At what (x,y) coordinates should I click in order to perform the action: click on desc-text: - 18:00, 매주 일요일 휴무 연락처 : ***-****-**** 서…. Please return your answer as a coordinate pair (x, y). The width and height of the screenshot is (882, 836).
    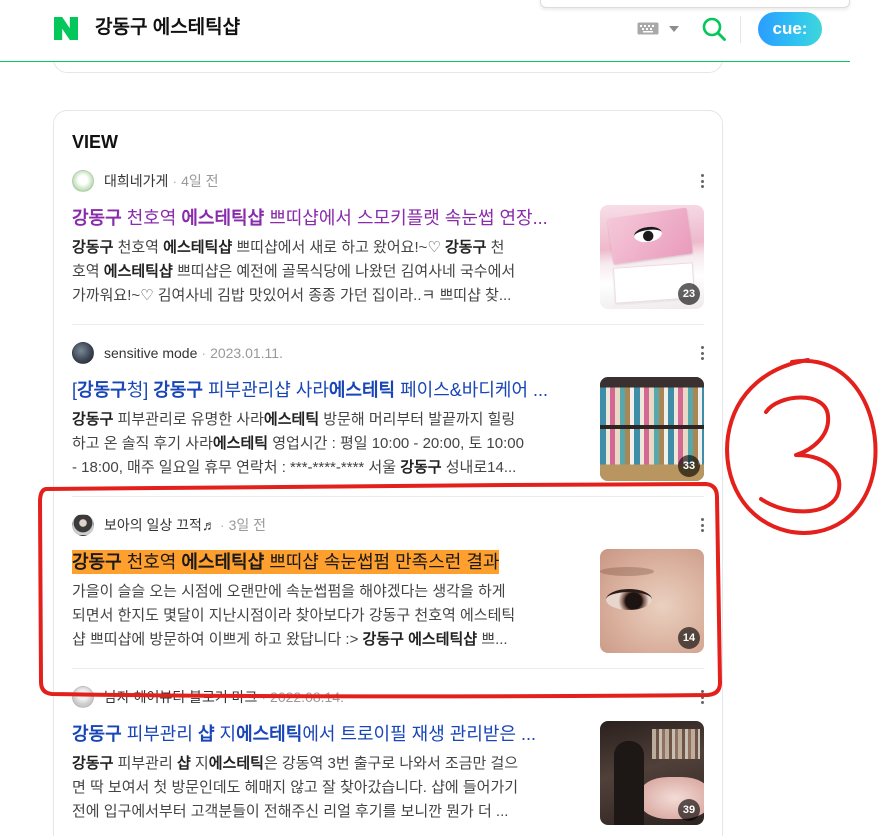
    Looking at the image, I should click on (236, 467).